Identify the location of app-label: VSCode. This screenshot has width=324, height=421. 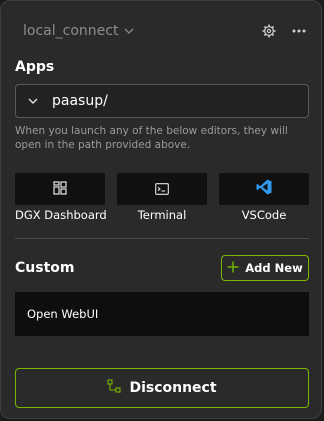
(264, 215).